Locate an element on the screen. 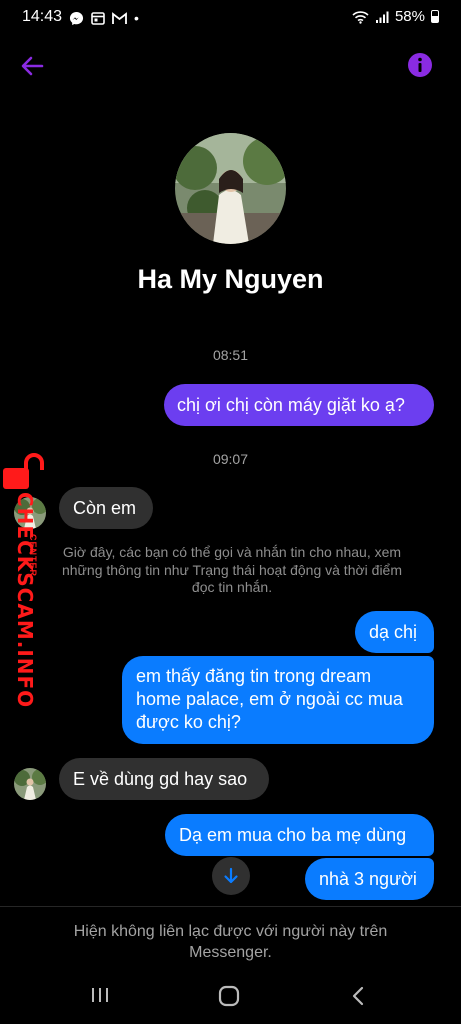  status-bar: 14:43 • 58% is located at coordinates (230, 18).